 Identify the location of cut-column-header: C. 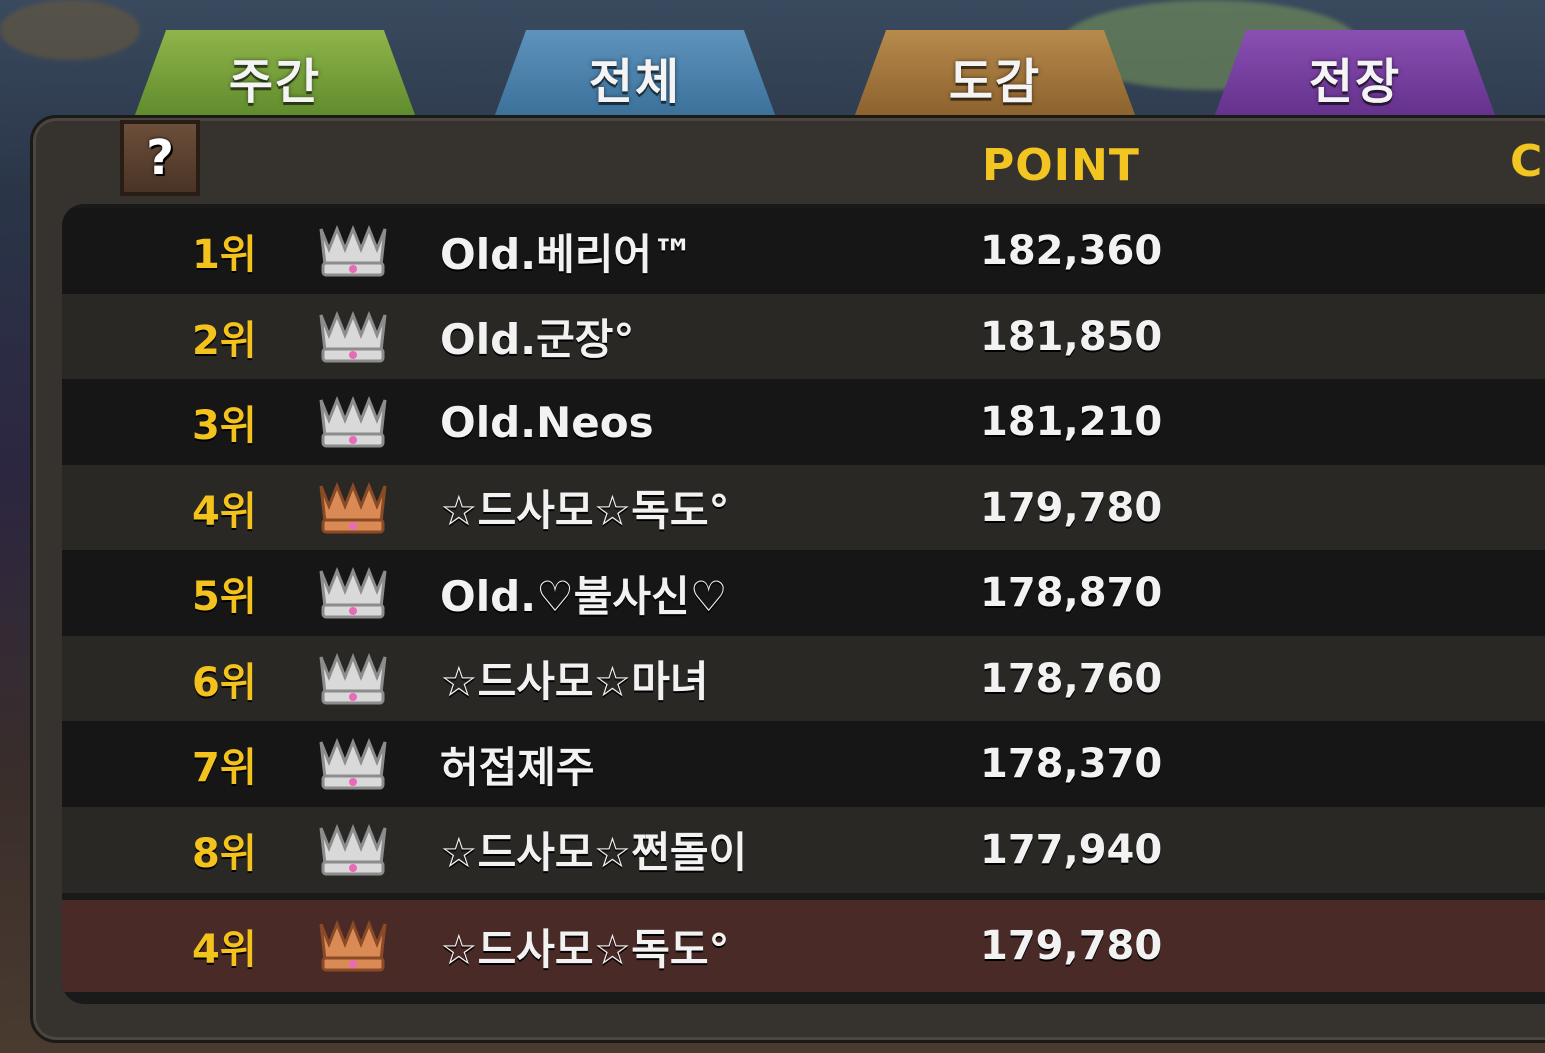
(1526, 161).